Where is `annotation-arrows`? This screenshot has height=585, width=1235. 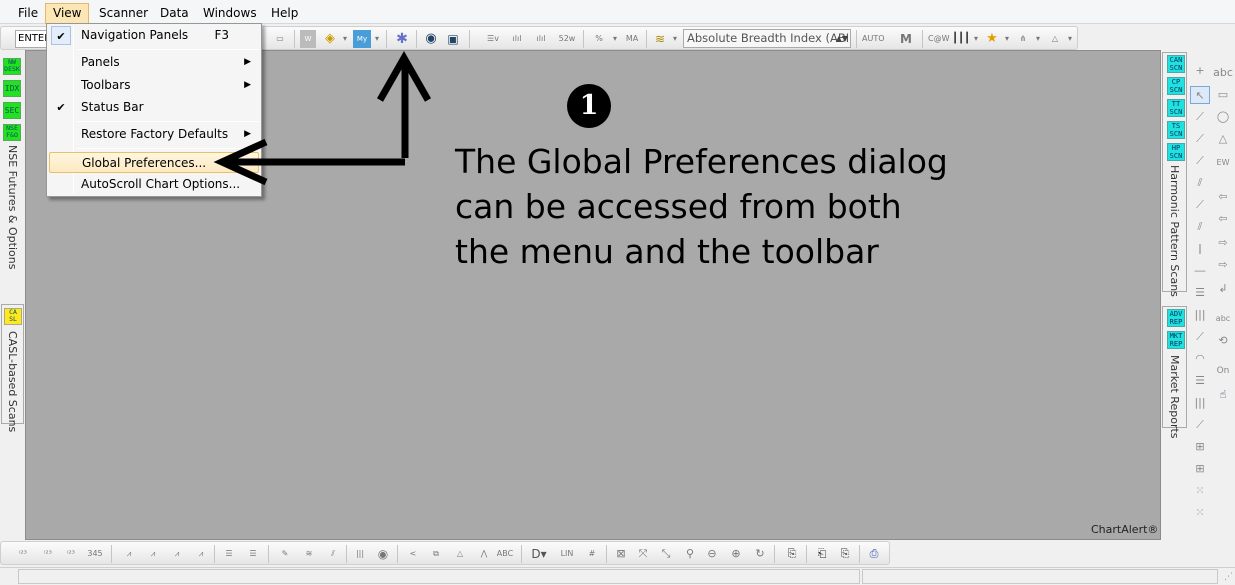
annotation-arrows is located at coordinates (322, 118).